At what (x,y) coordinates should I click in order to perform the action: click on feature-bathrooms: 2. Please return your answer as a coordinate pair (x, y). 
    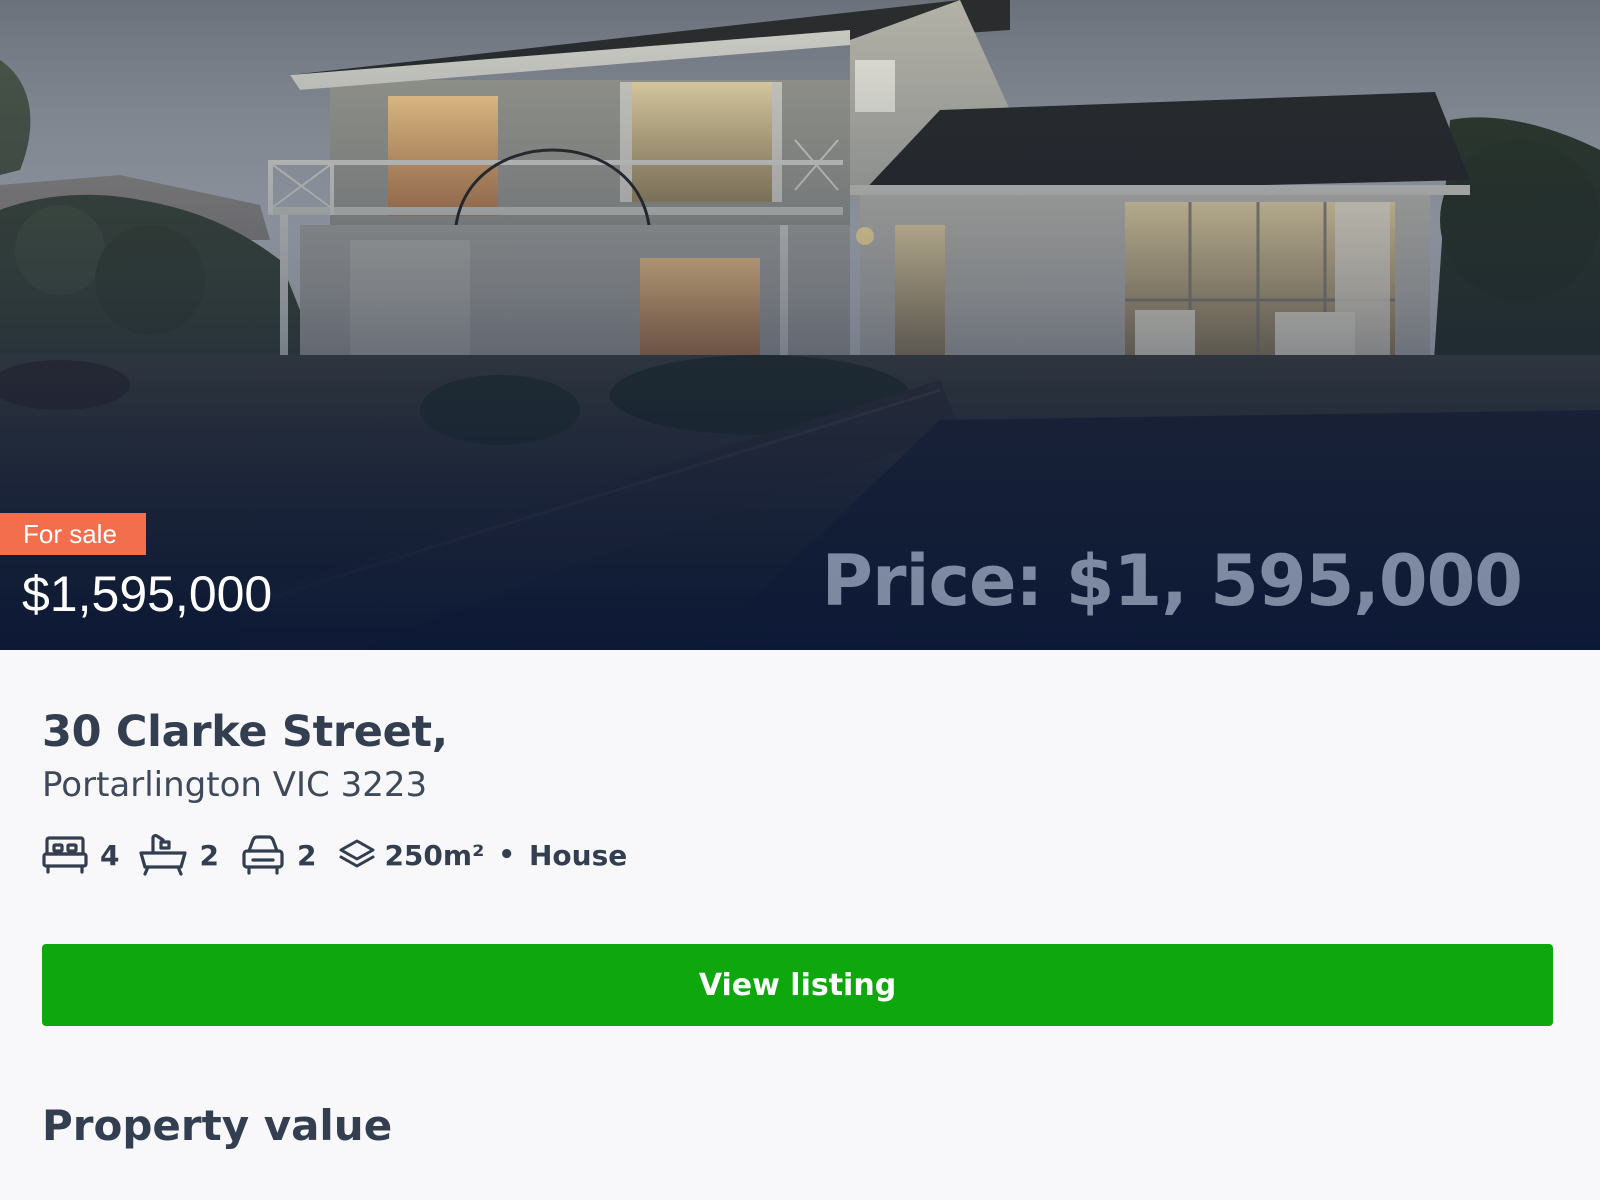
    Looking at the image, I should click on (179, 855).